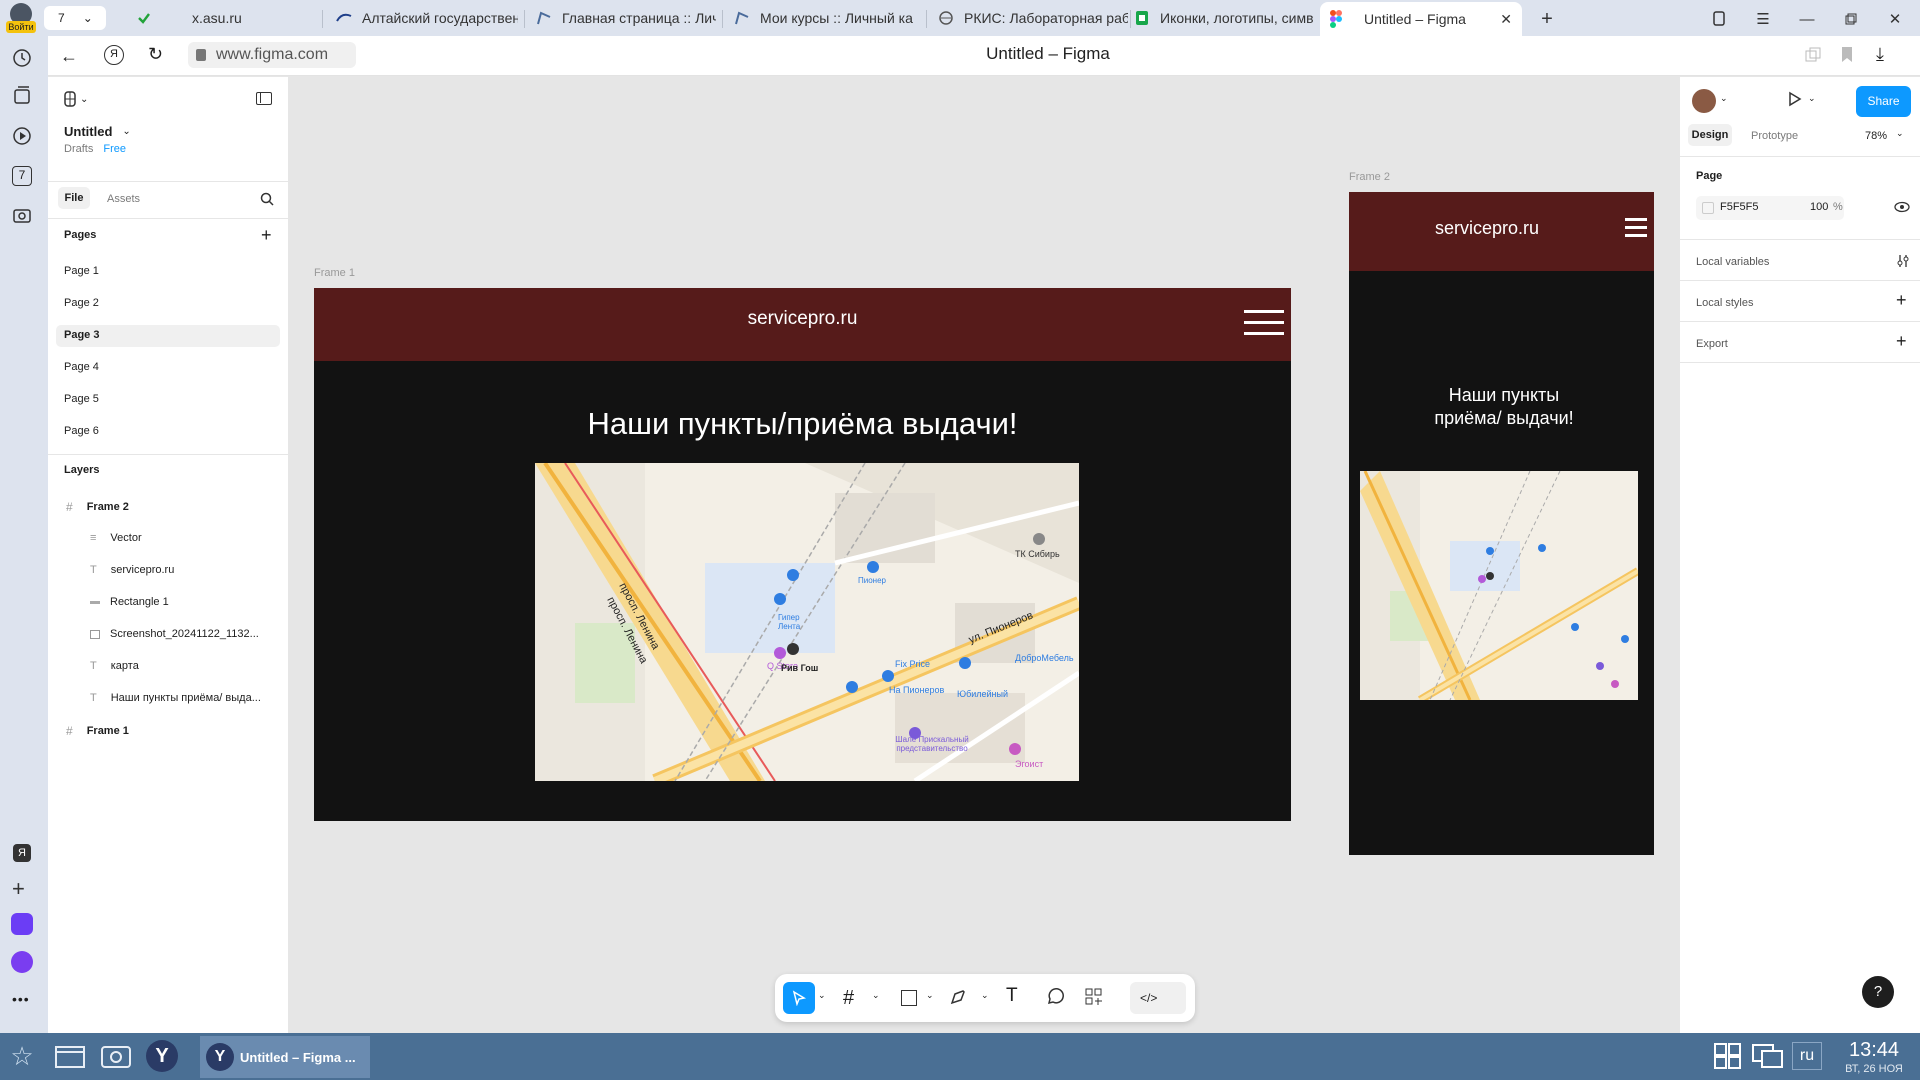 This screenshot has width=1920, height=1080. Describe the element at coordinates (423, 18) in the screenshot. I see `tab-2: Алтайский государствен` at that location.